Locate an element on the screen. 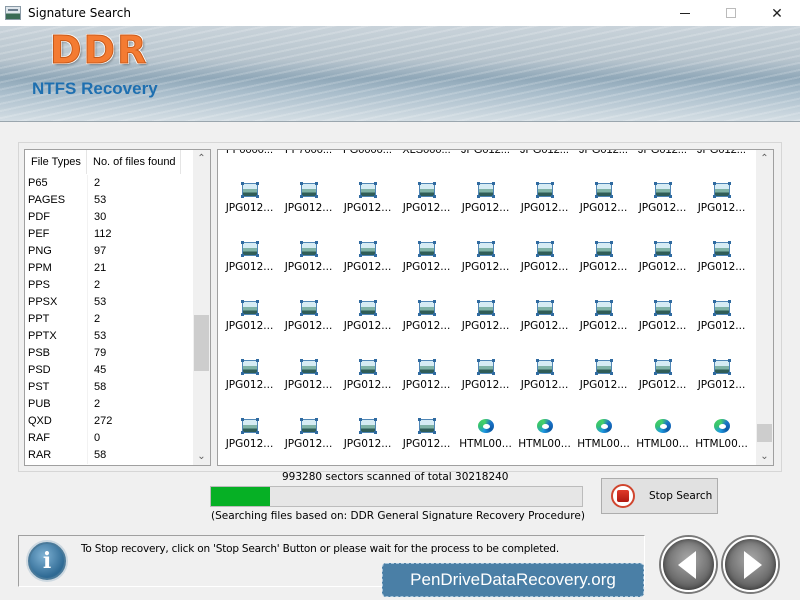  file-type-row: PNG 97 is located at coordinates (109, 251).